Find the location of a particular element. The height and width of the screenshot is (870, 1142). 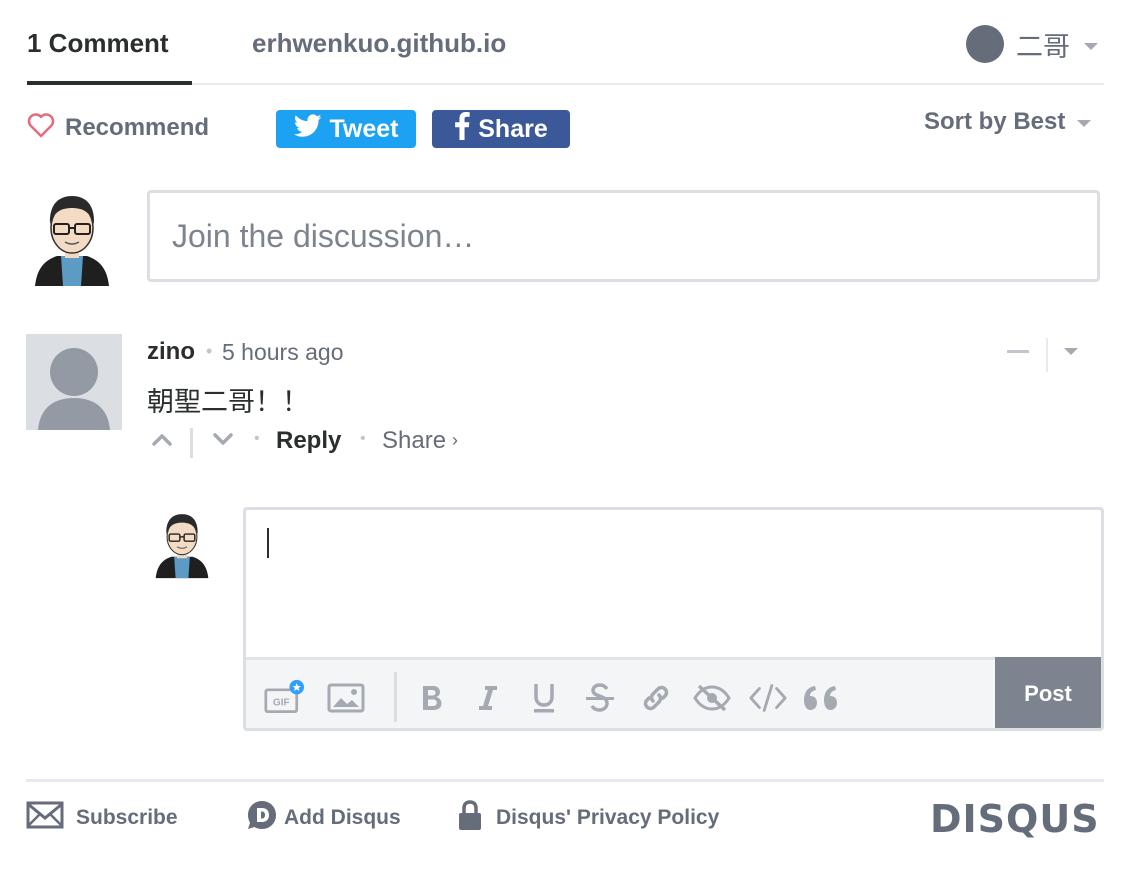

italic-icon is located at coordinates (488, 698).